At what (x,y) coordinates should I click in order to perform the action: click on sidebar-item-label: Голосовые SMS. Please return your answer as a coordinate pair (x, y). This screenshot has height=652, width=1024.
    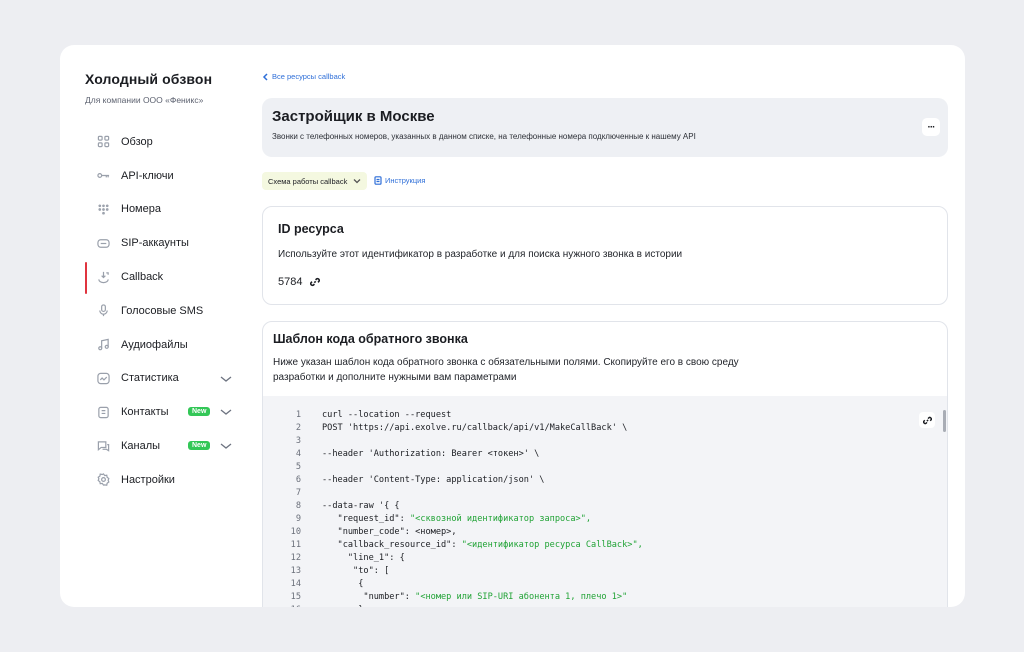
    Looking at the image, I should click on (162, 310).